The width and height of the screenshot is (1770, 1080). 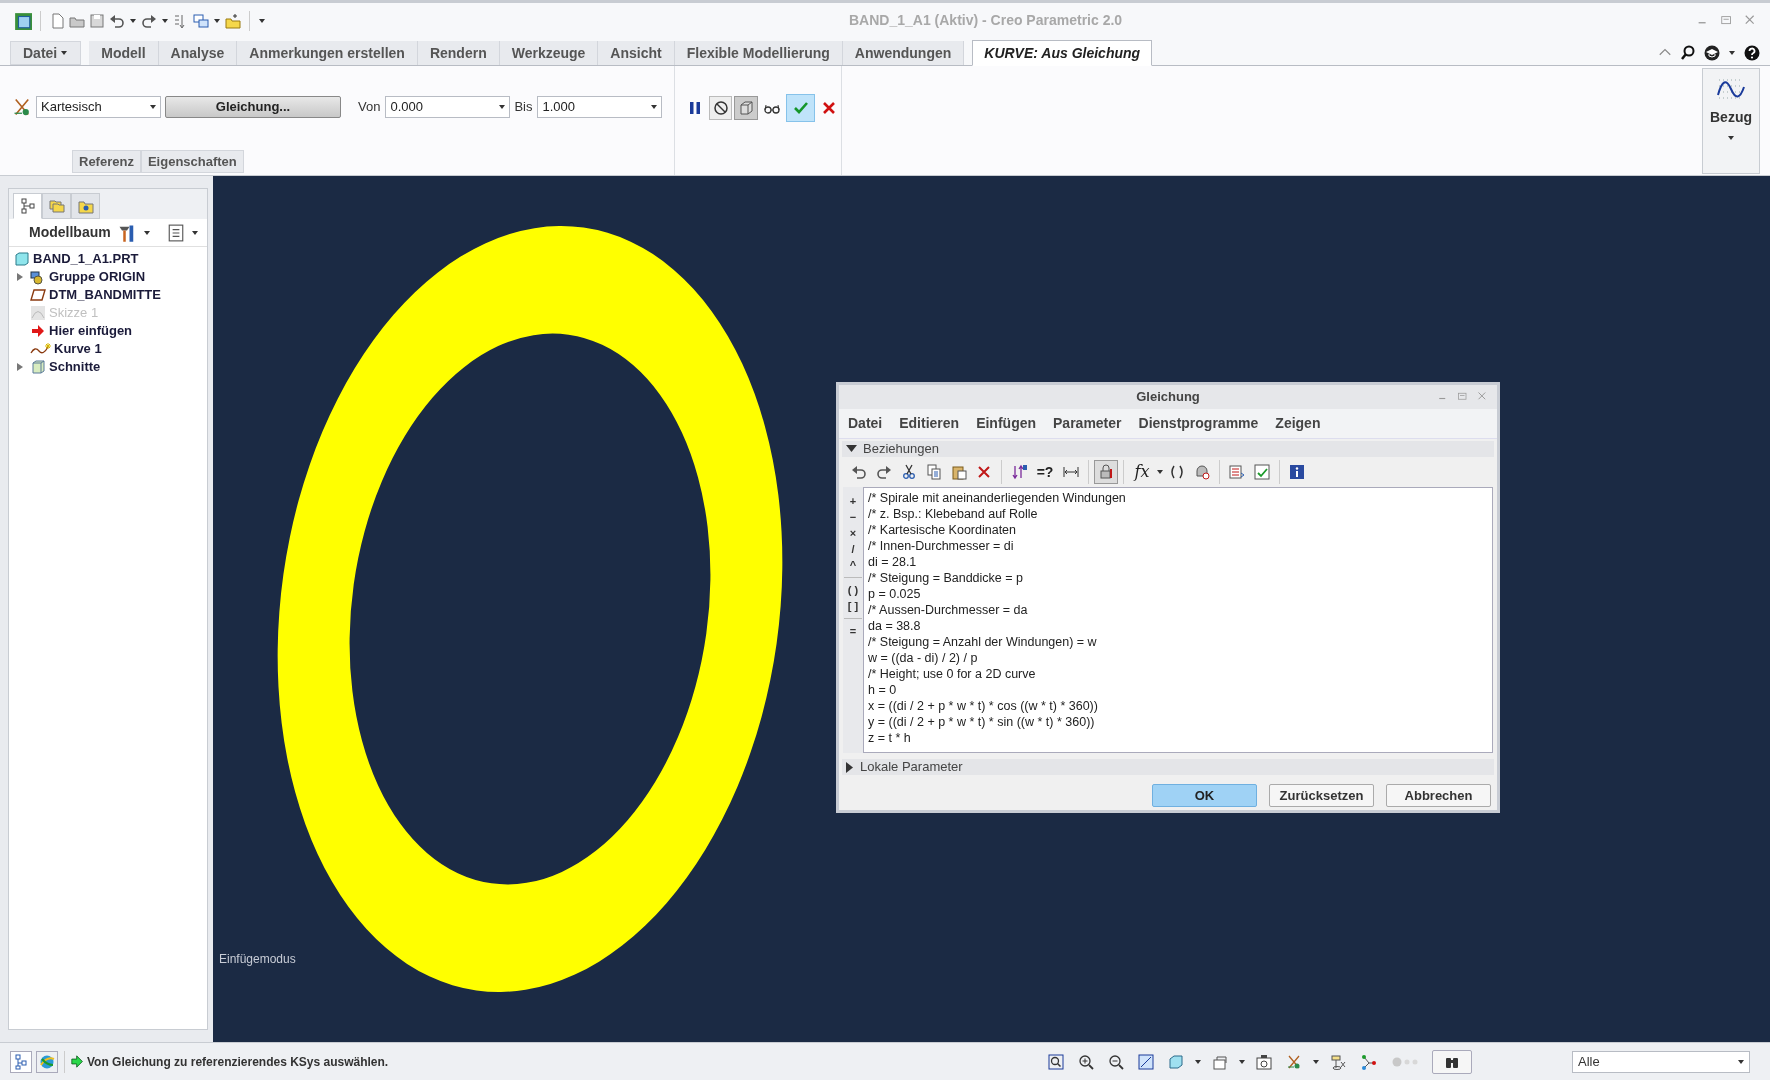 I want to click on dialog-menu-item: Parameter, so click(x=1087, y=423).